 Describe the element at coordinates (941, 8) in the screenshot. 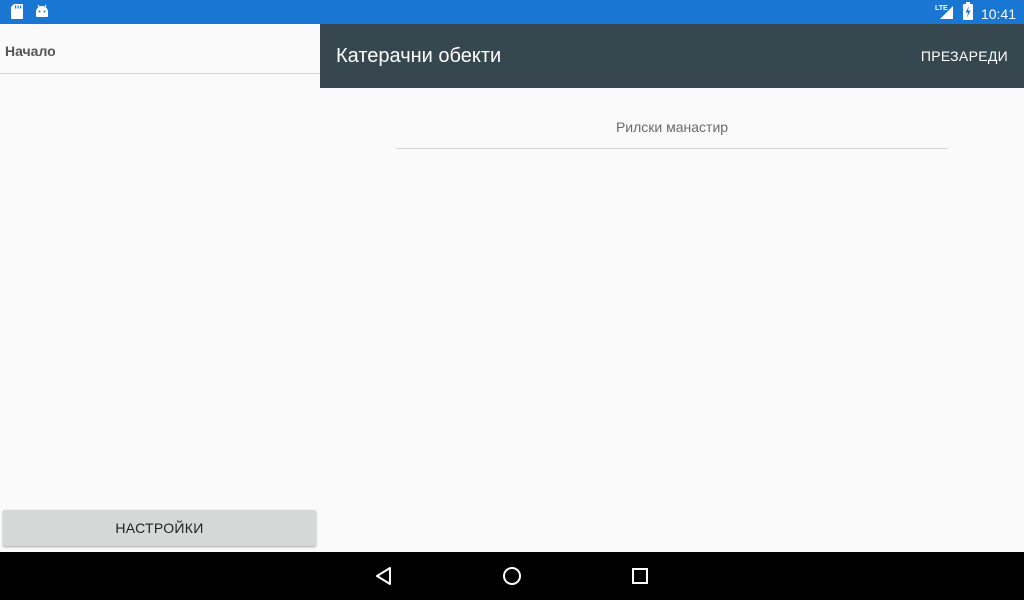

I see `svg-text: LTE` at that location.